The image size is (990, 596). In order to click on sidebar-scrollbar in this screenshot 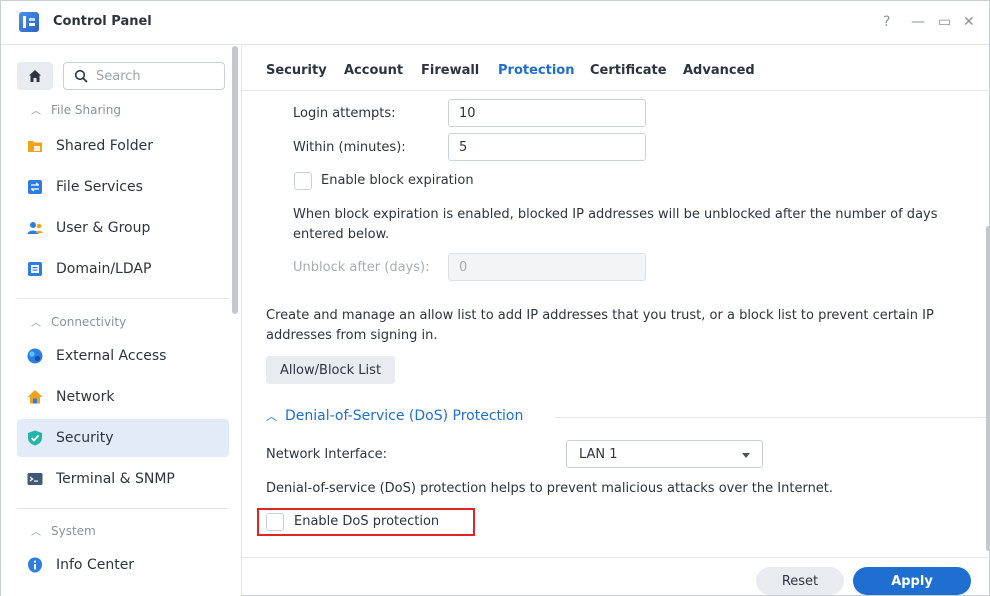, I will do `click(235, 180)`.